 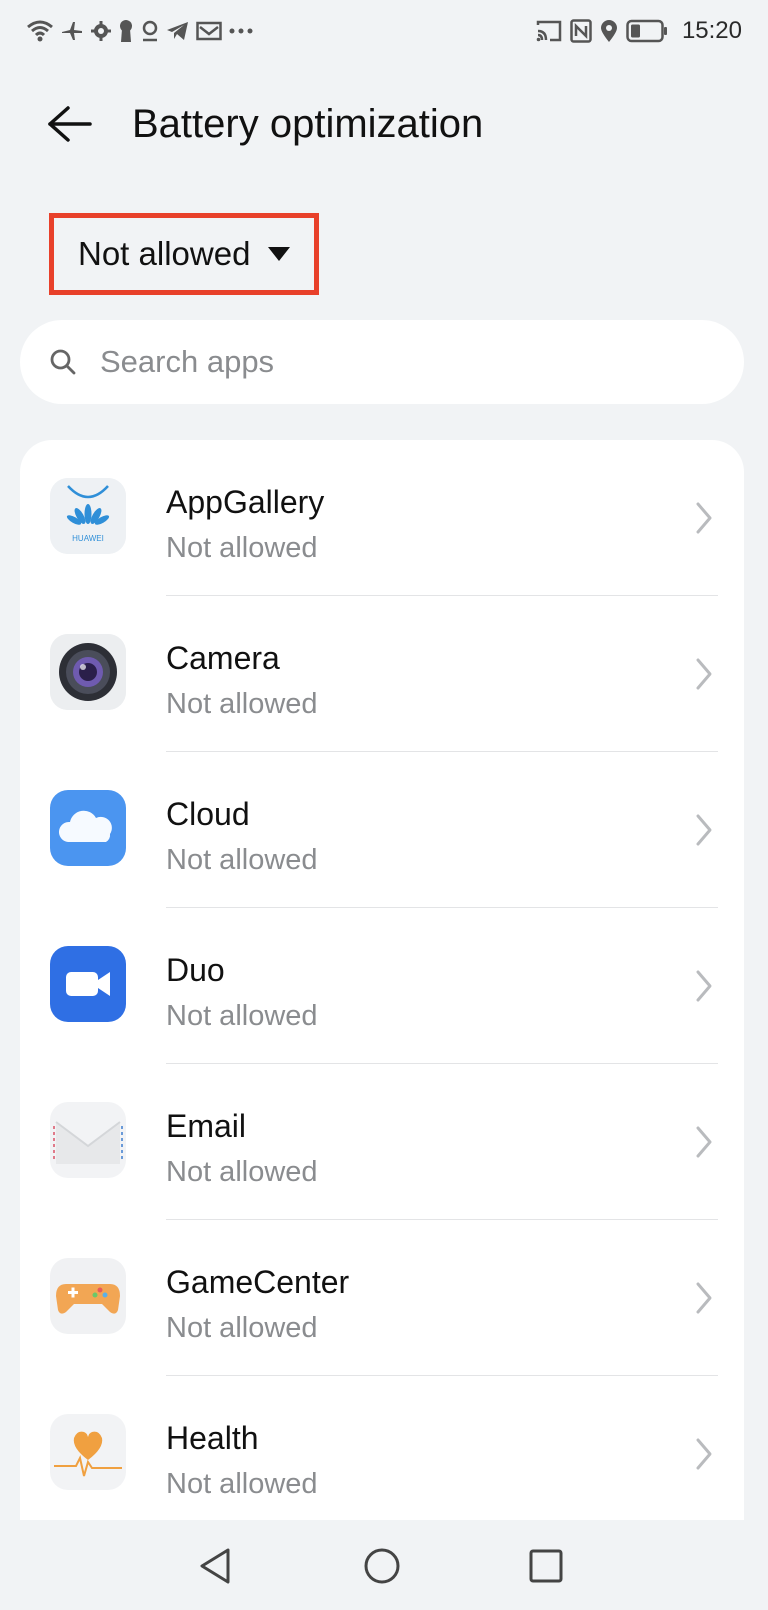 I want to click on page-title: Battery optimization, so click(x=308, y=124).